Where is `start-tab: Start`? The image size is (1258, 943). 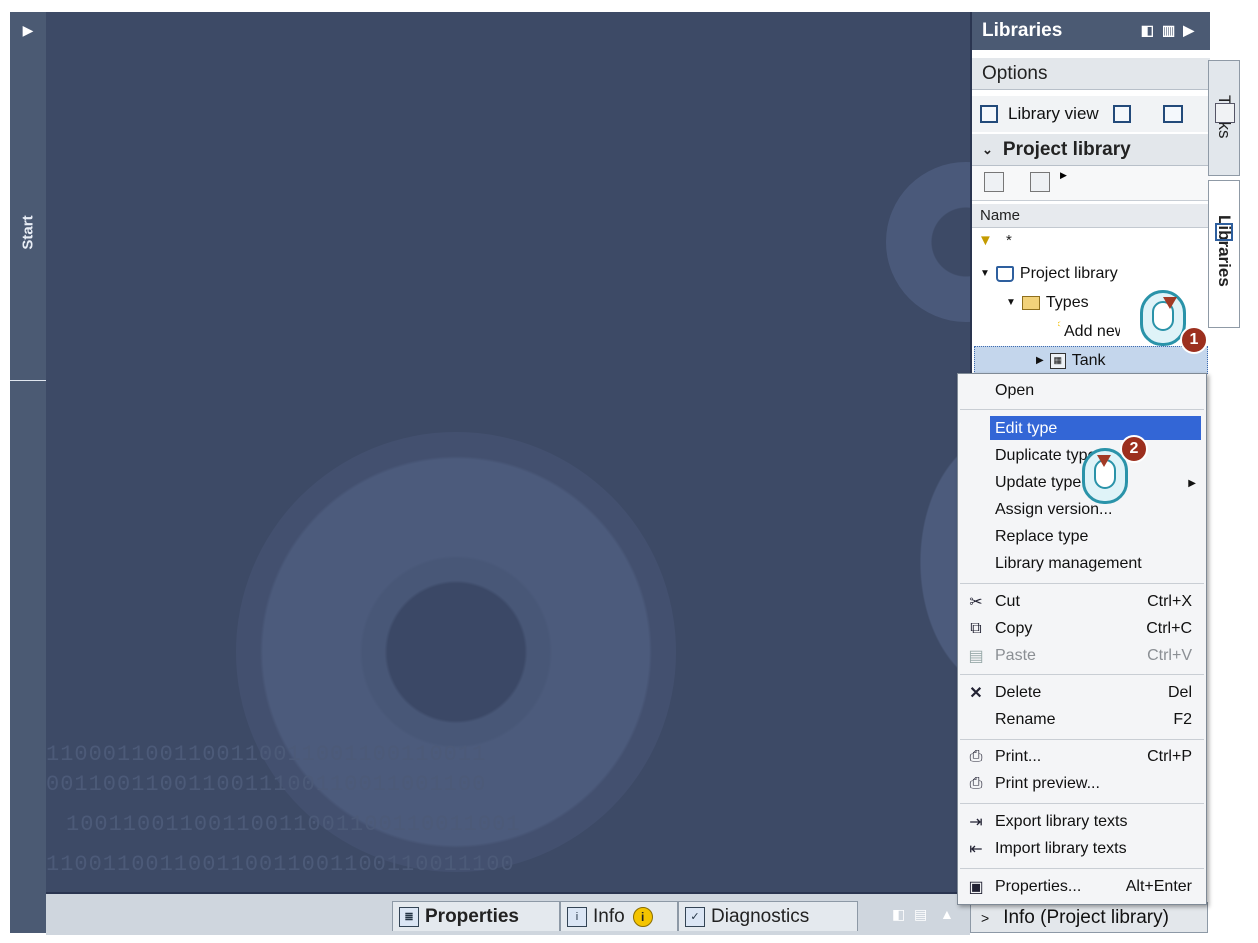 start-tab: Start is located at coordinates (28, 232).